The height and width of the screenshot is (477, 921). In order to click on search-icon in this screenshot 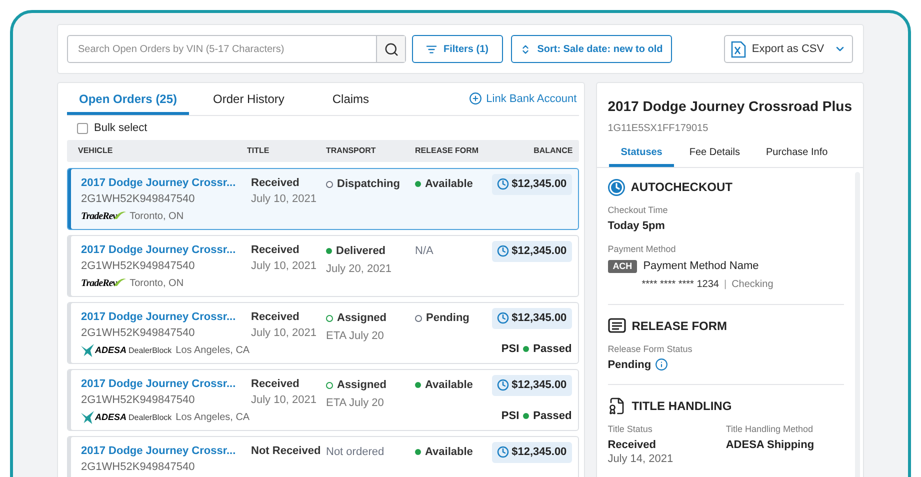, I will do `click(391, 49)`.